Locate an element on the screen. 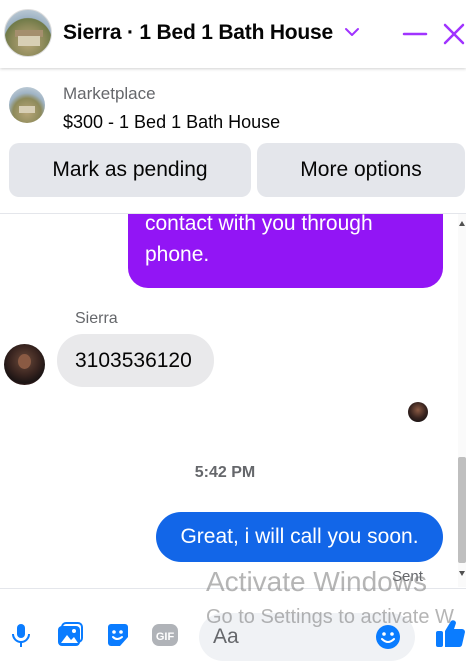 This screenshot has width=466, height=667. outgoing-message: contact with you through phone. is located at coordinates (285, 251).